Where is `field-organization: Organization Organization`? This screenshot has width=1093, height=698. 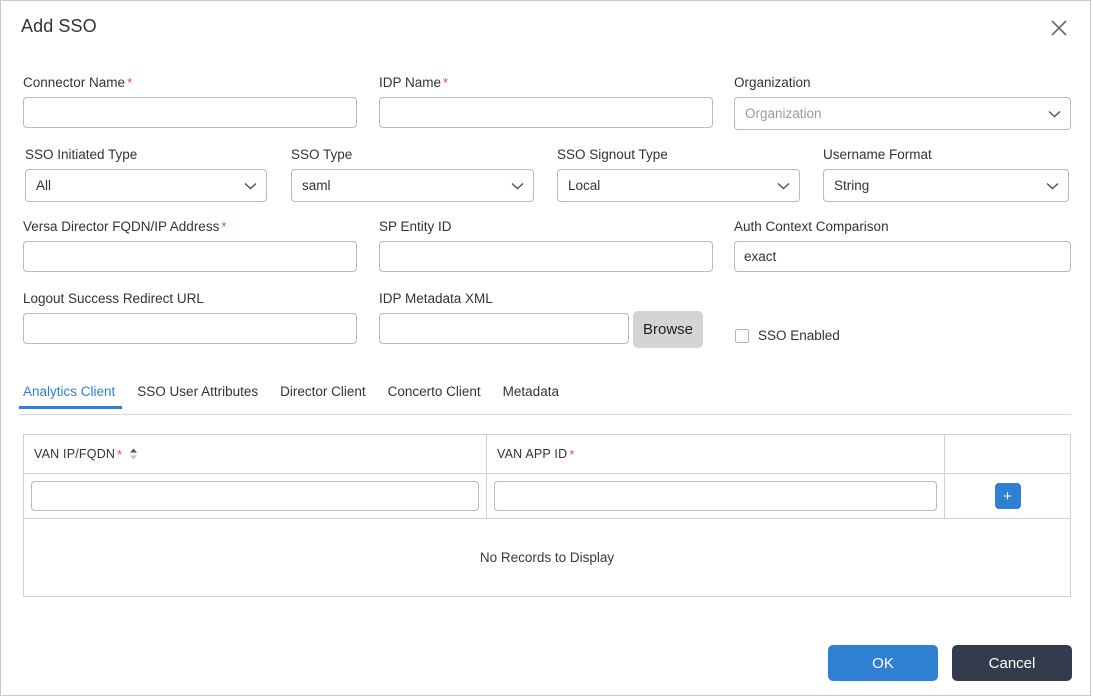 field-organization: Organization Organization is located at coordinates (902, 102).